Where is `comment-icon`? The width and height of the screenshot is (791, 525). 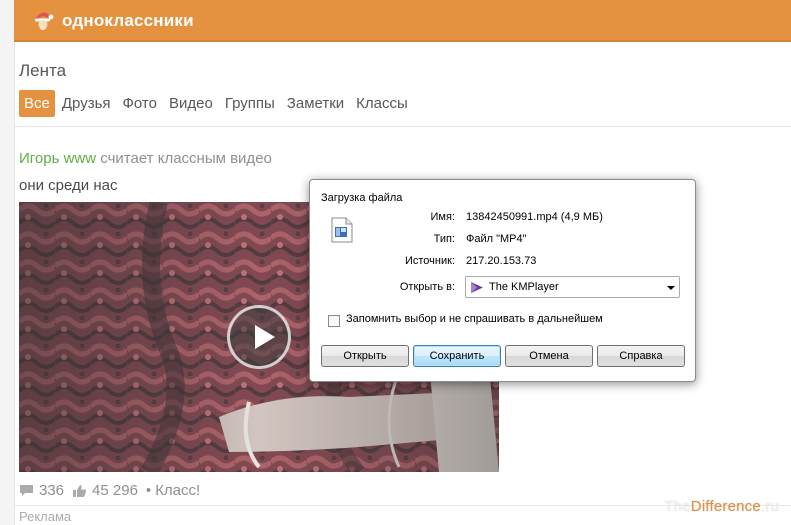 comment-icon is located at coordinates (26, 490).